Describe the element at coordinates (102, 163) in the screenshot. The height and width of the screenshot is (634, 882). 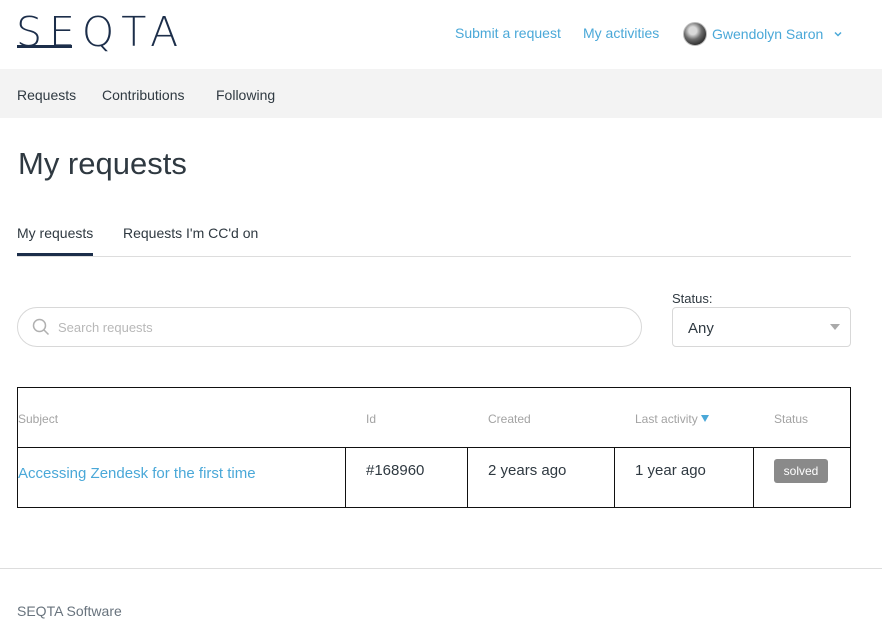
I see `page-title: My requests` at that location.